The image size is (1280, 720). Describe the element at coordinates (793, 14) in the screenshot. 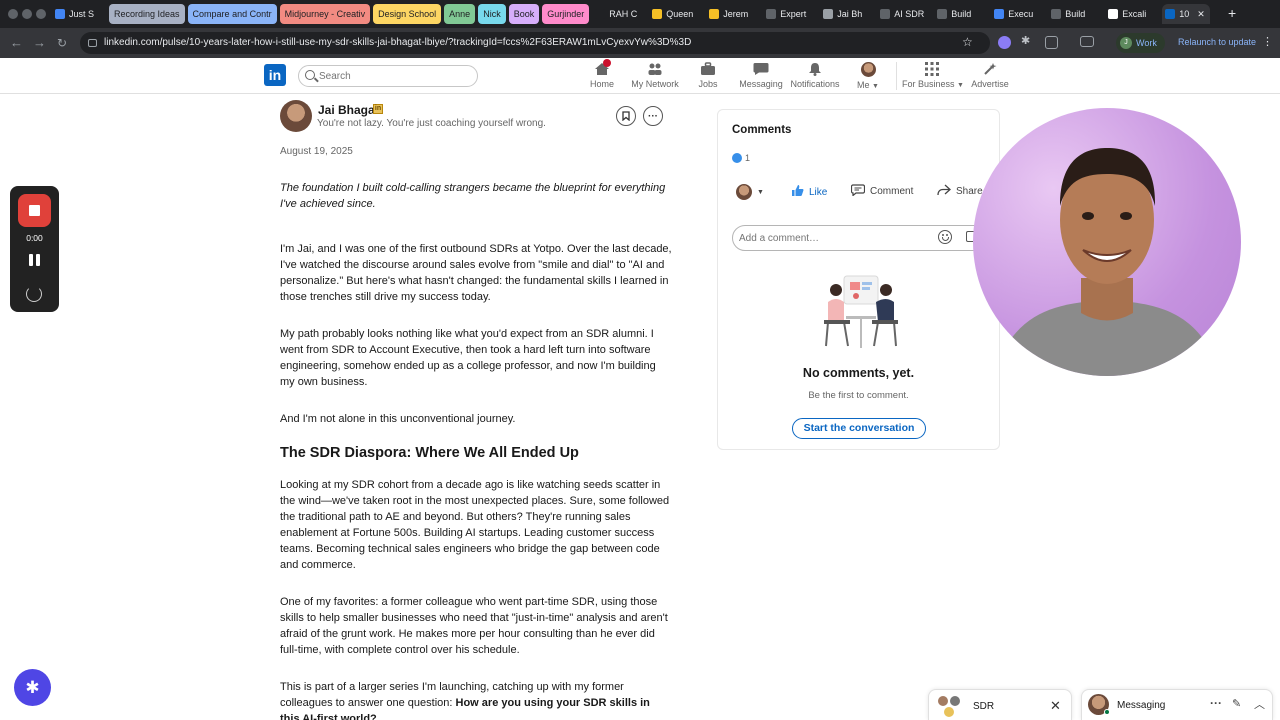

I see `tab-label: Expert` at that location.